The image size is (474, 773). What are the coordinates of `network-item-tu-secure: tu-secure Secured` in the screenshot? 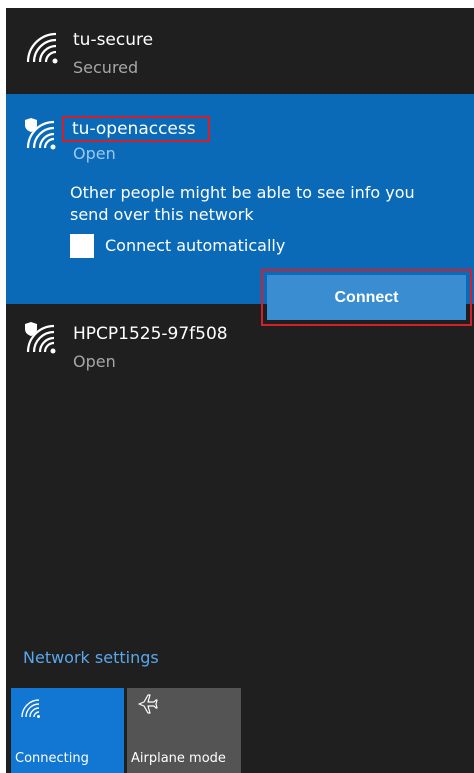 It's located at (240, 50).